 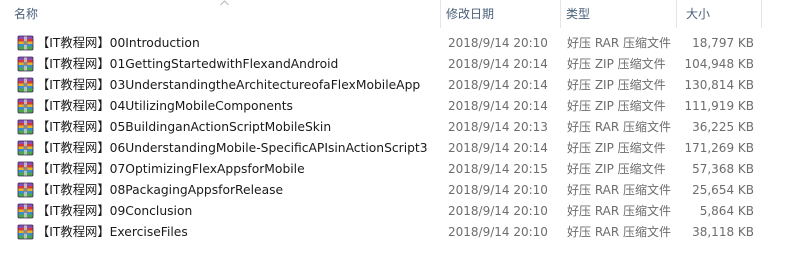 What do you see at coordinates (723, 190) in the screenshot?
I see `file-size: 25,654 KB` at bounding box center [723, 190].